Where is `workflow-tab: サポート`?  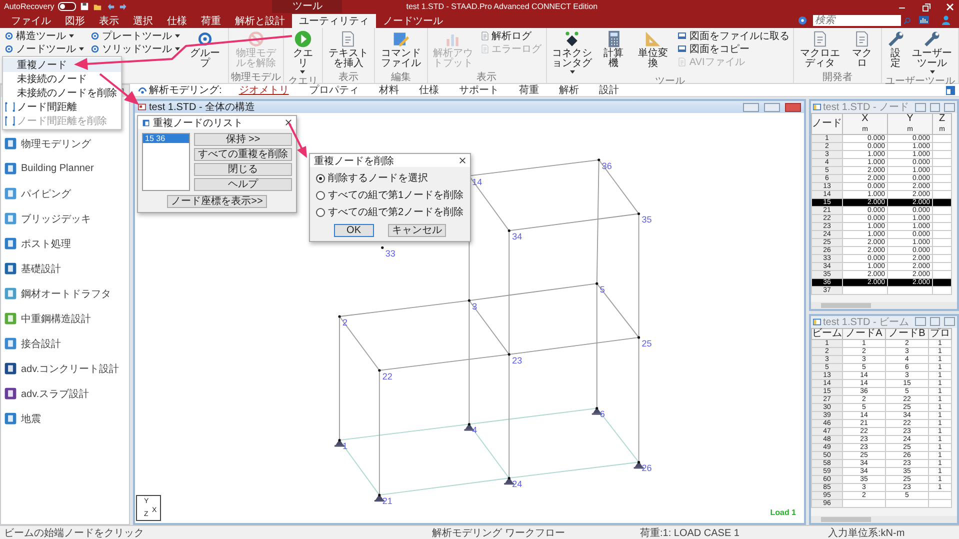
workflow-tab: サポート is located at coordinates (479, 90).